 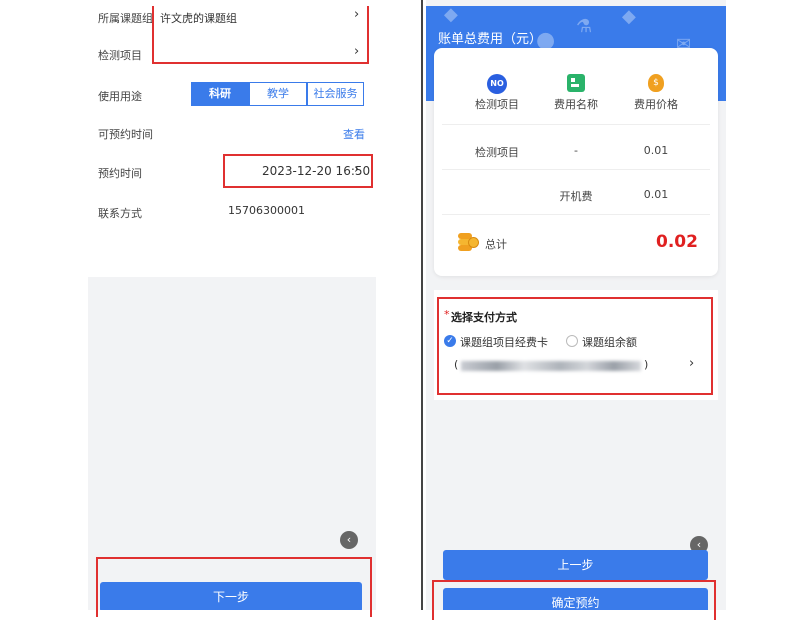 I want to click on test-item-label: 检测项目, so click(x=120, y=55).